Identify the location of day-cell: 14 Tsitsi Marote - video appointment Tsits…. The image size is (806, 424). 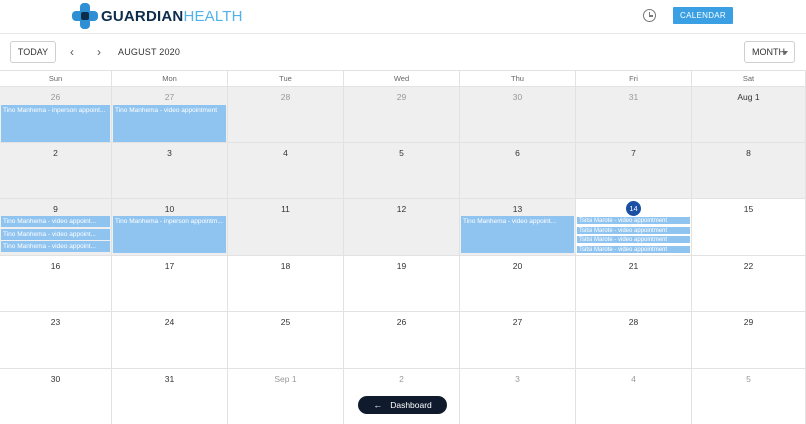
(634, 226).